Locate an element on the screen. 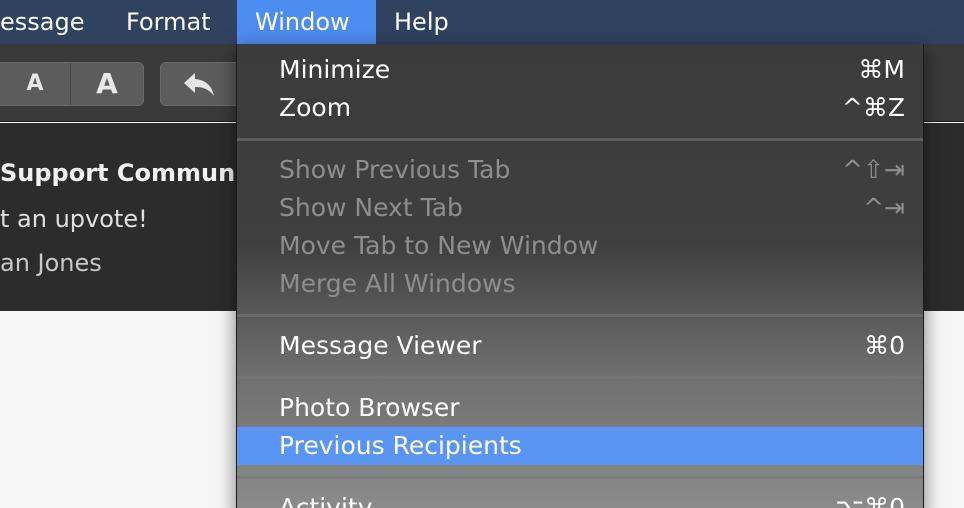 The image size is (964, 508). menu-help: Help is located at coordinates (421, 22).